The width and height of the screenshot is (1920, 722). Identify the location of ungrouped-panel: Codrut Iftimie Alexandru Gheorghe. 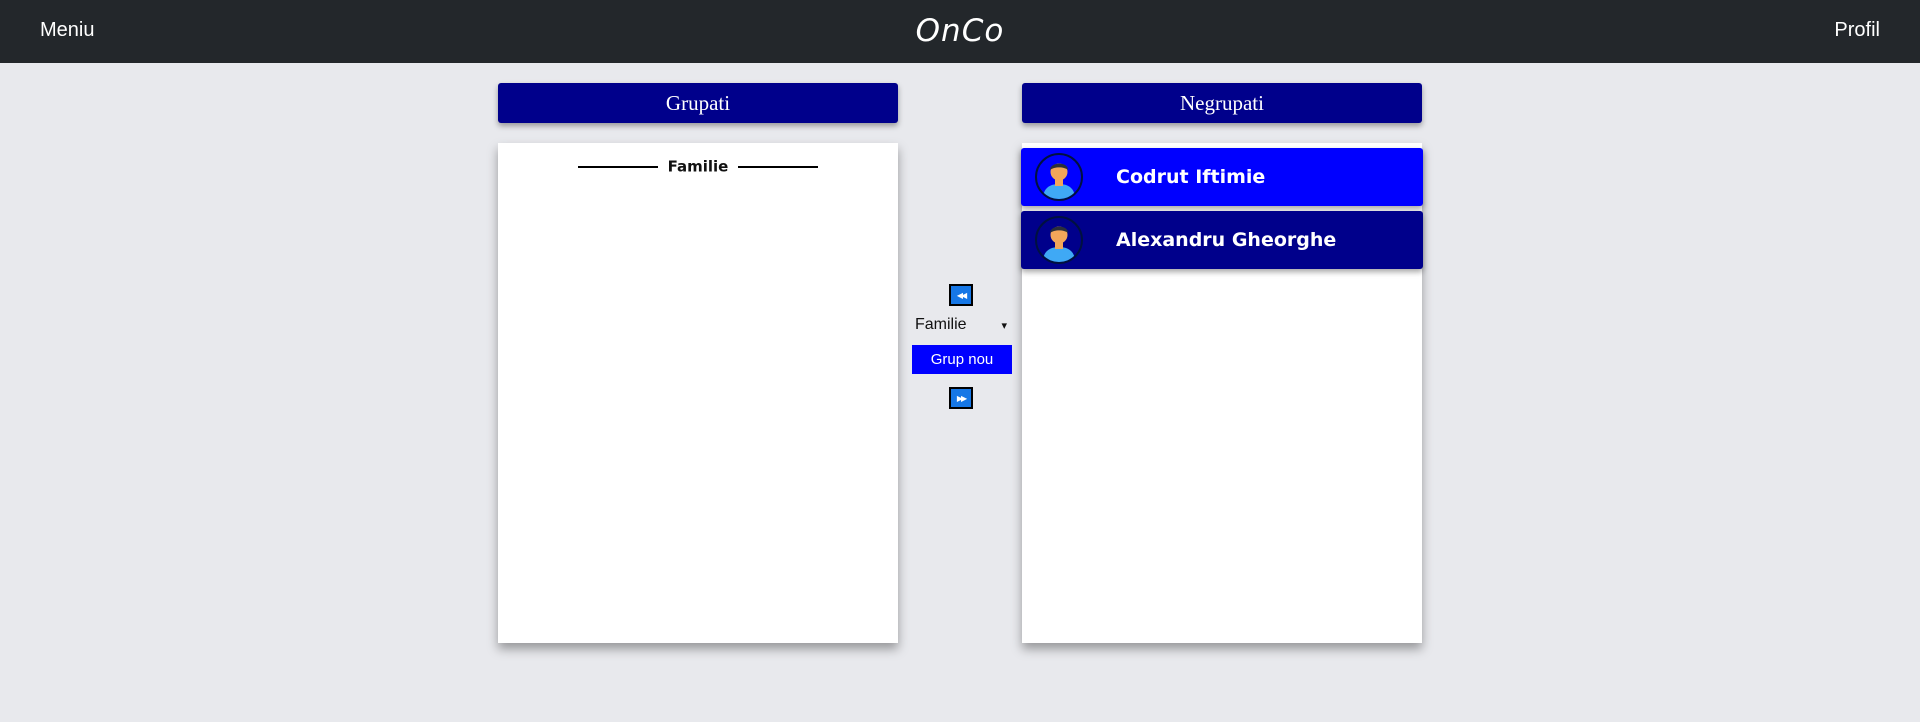
(1222, 393).